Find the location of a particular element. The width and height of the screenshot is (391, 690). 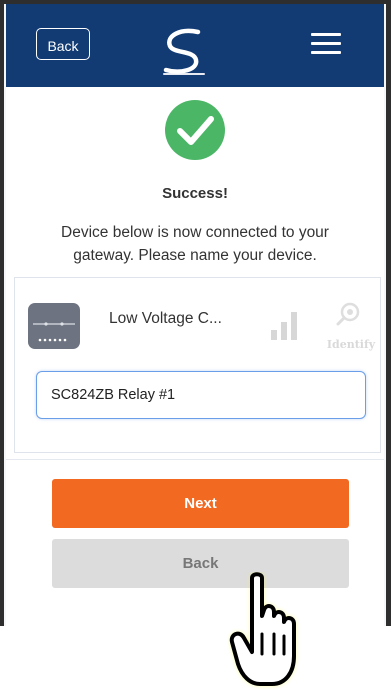

frame-border-left is located at coordinates (2, 313).